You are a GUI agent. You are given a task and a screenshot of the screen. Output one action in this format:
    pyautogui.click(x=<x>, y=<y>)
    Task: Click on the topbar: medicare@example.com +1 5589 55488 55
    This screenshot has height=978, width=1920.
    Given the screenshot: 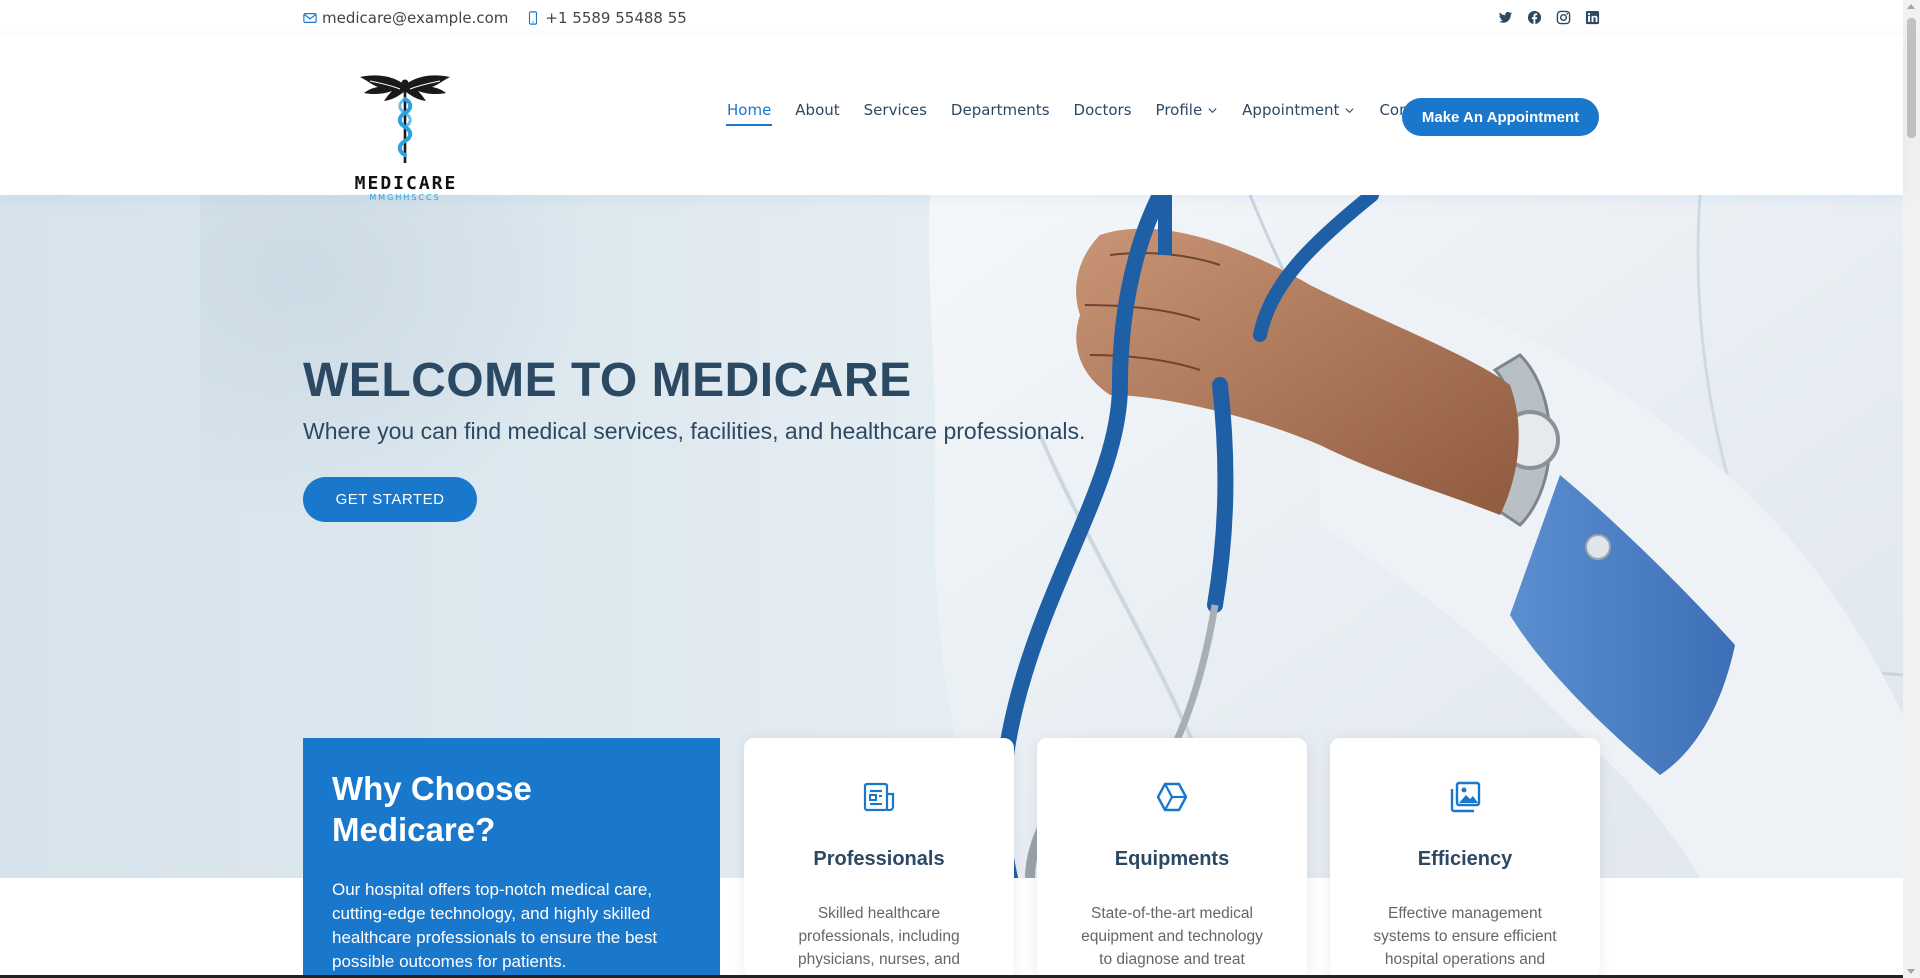 What is the action you would take?
    pyautogui.click(x=951, y=17)
    